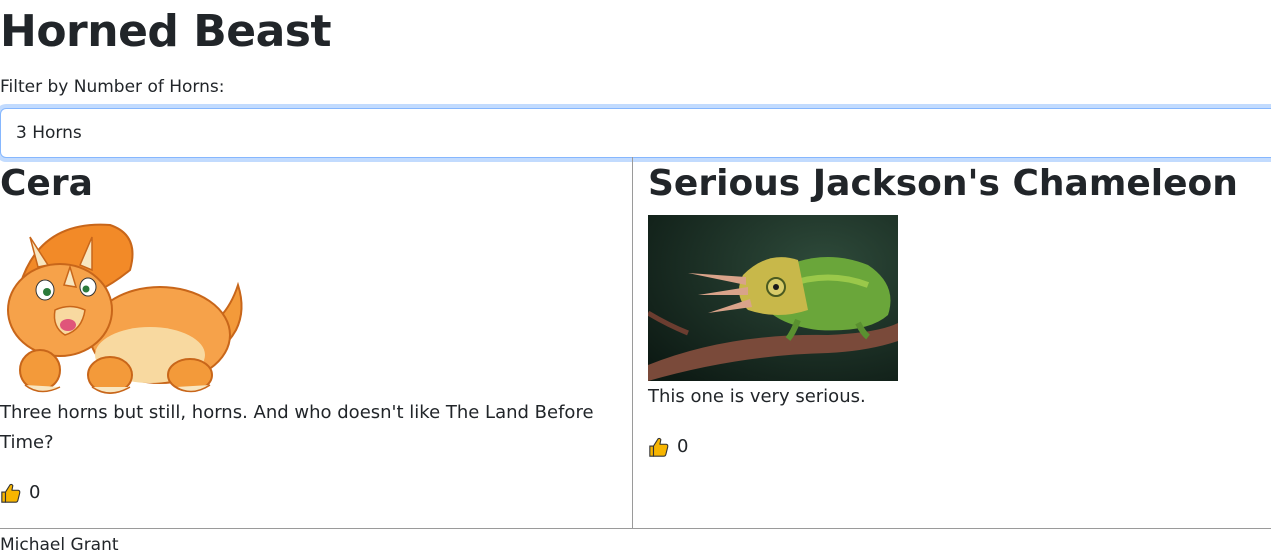 This screenshot has width=1271, height=558. Describe the element at coordinates (59, 545) in the screenshot. I see `footer-author: Michael Grant` at that location.